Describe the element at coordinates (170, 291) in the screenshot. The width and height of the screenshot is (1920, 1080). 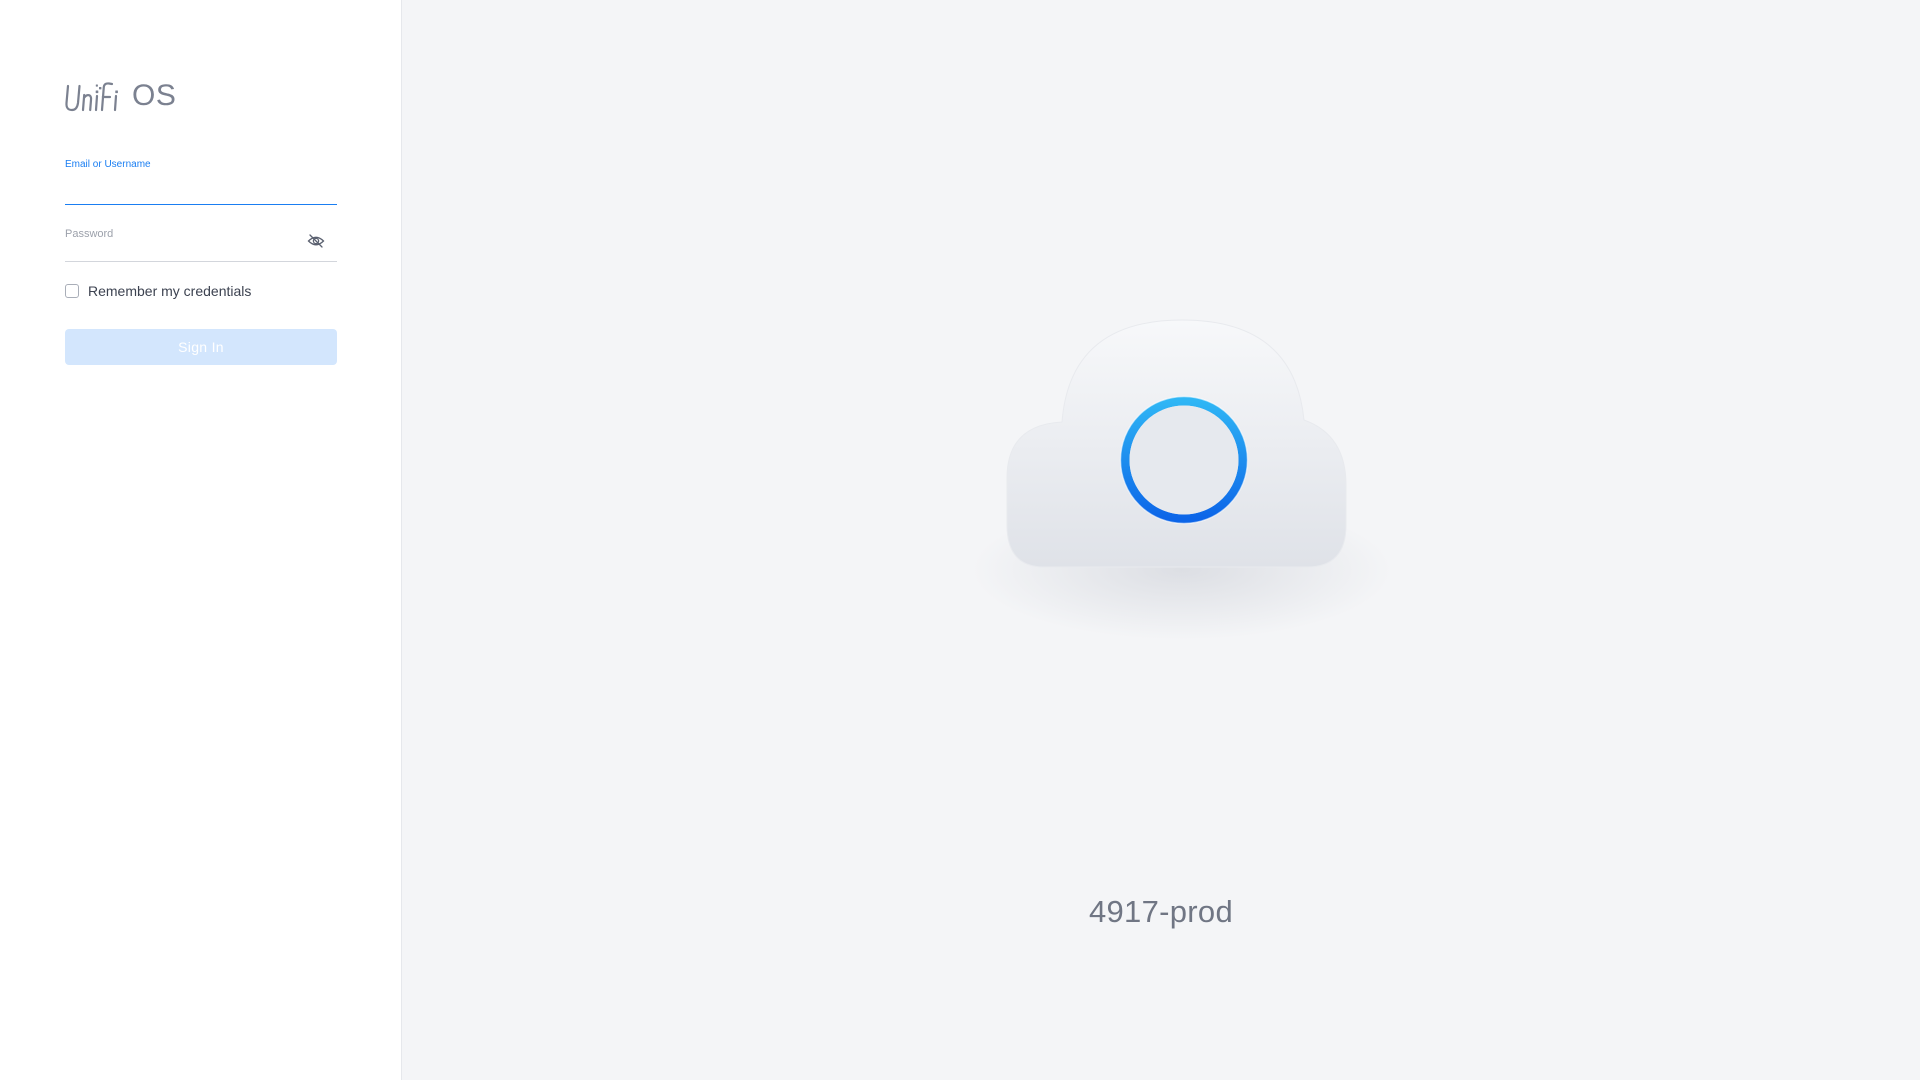
I see `remember-label: Remember my credentials` at that location.